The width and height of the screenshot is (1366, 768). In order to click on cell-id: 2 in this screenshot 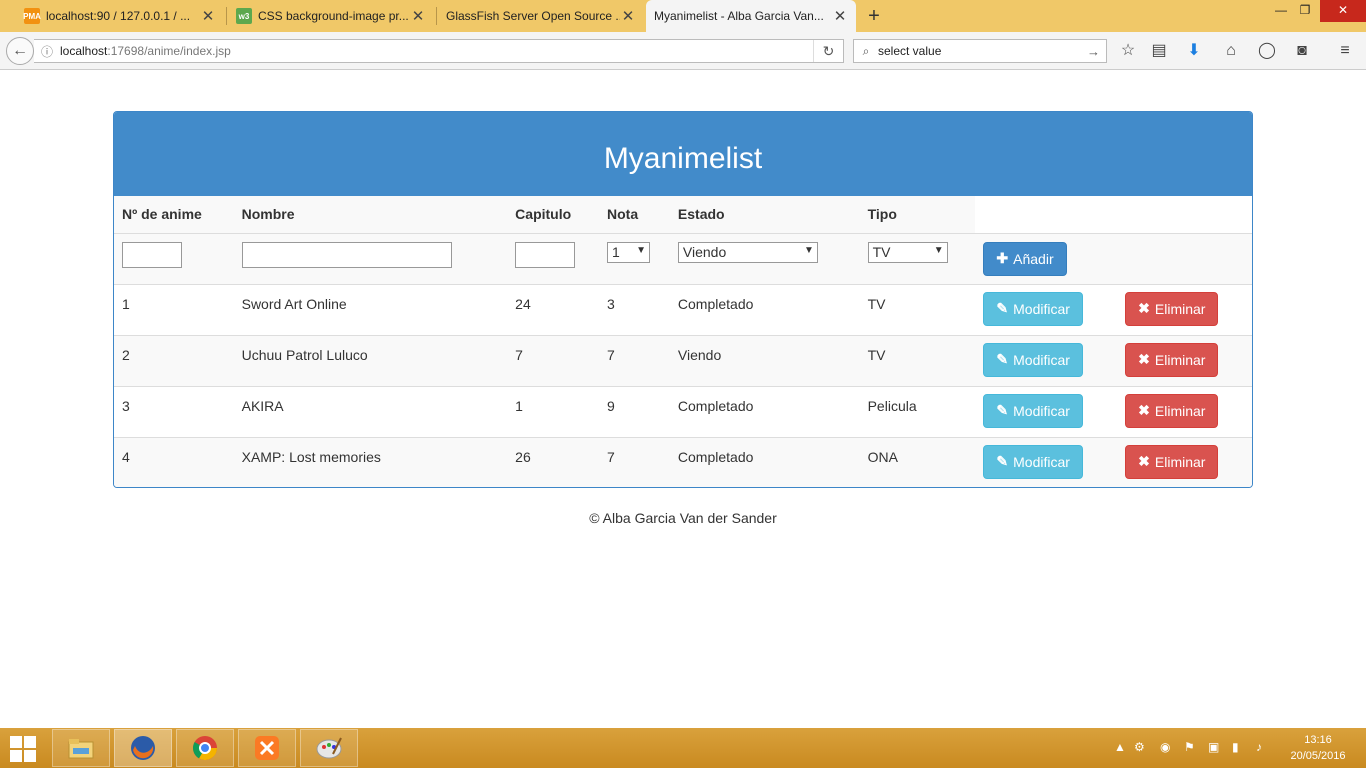, I will do `click(174, 360)`.